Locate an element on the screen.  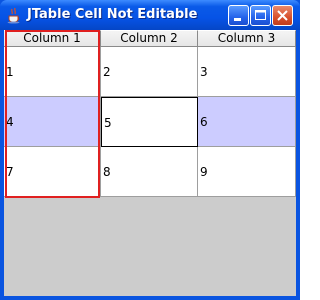
window-border-bottom is located at coordinates (150, 298).